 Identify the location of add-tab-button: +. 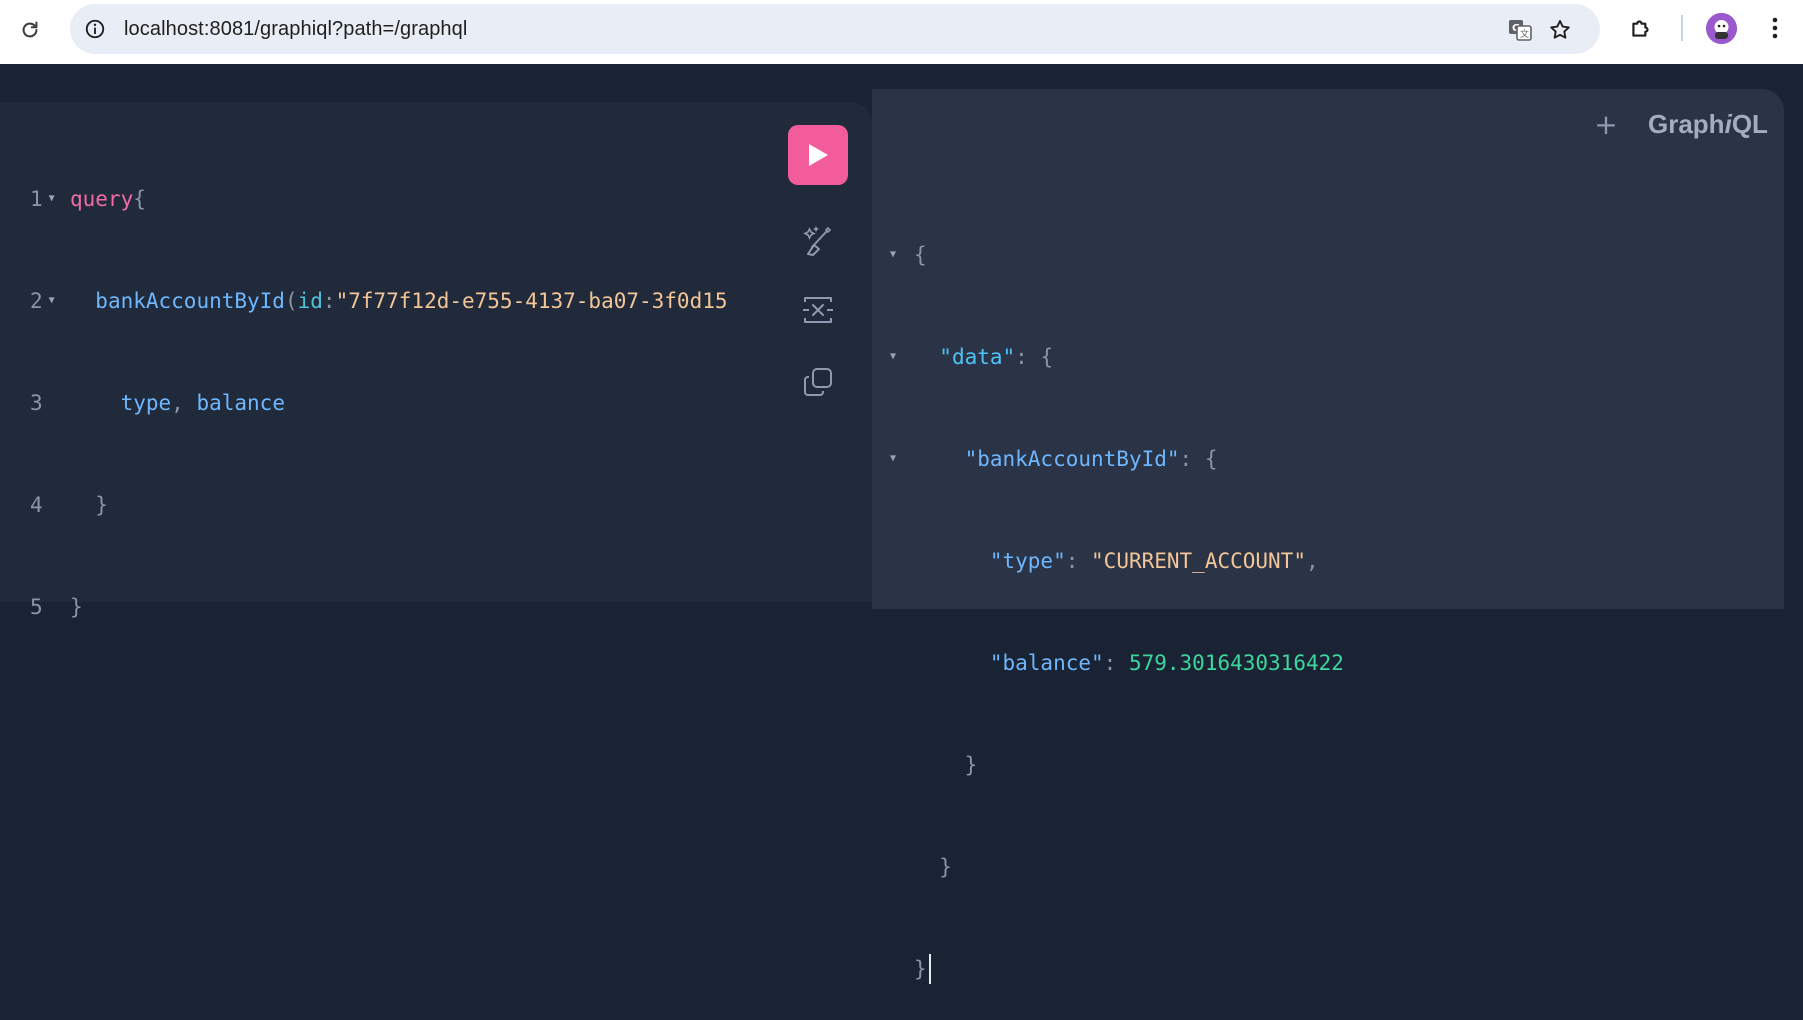
(1606, 125).